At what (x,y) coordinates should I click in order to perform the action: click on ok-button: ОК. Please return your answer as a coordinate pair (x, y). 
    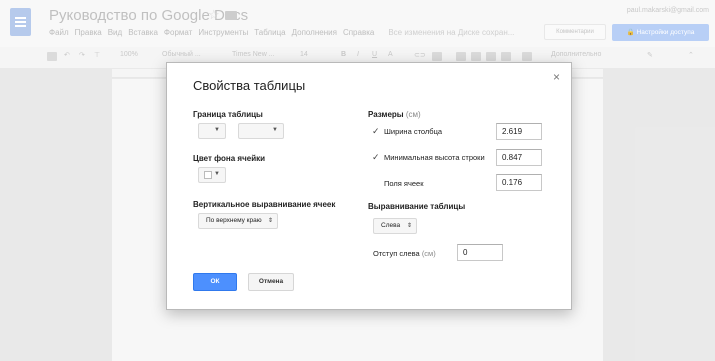
    Looking at the image, I should click on (215, 282).